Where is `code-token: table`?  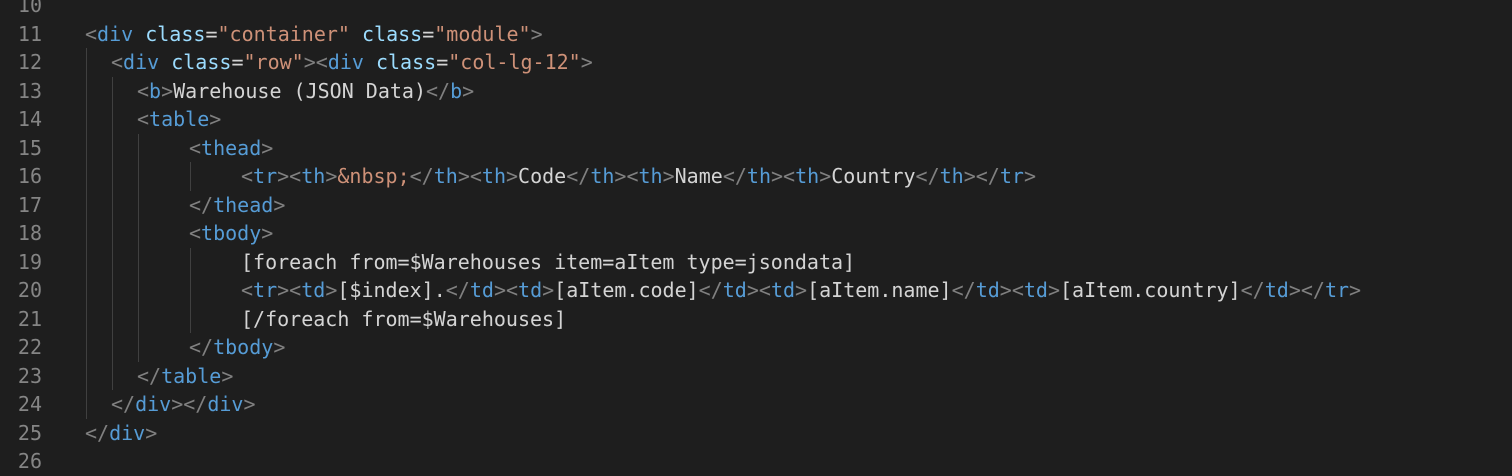
code-token: table is located at coordinates (179, 119).